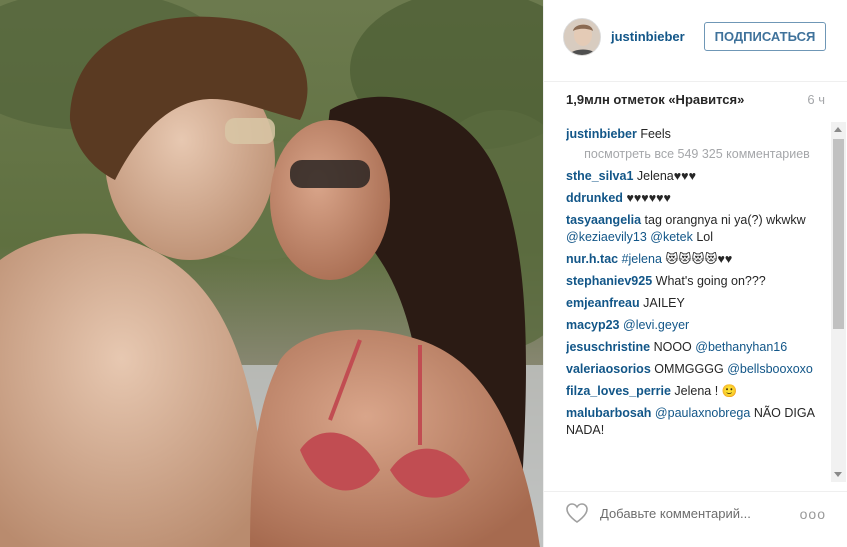 The width and height of the screenshot is (847, 547). Describe the element at coordinates (704, 237) in the screenshot. I see `comment-text-tail: Lol` at that location.